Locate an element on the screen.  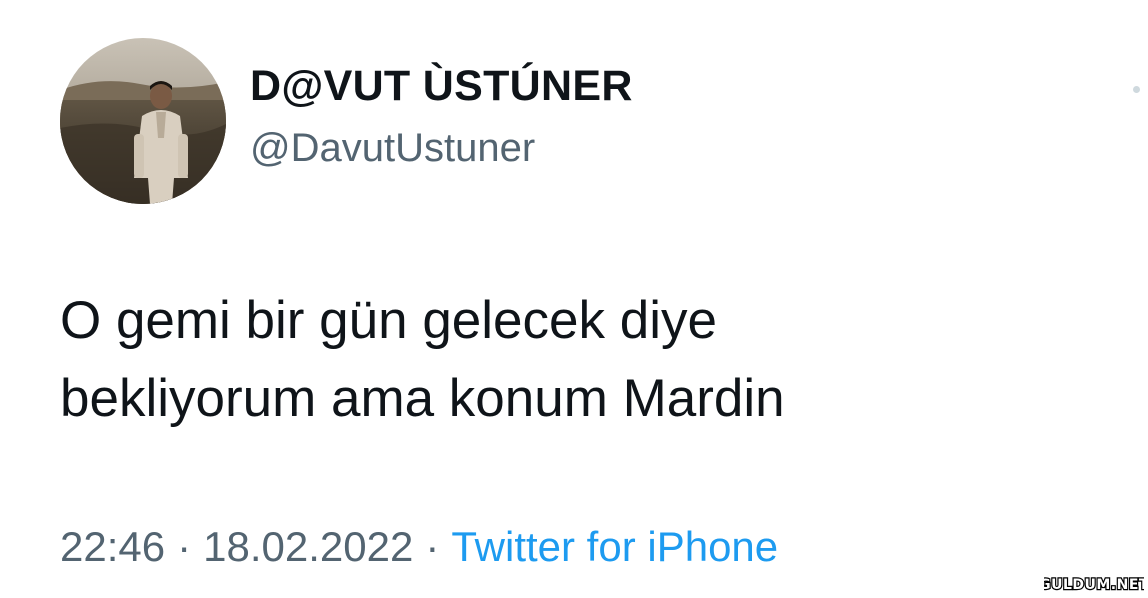
svg-text: GULDUM.NET is located at coordinates (1094, 585).